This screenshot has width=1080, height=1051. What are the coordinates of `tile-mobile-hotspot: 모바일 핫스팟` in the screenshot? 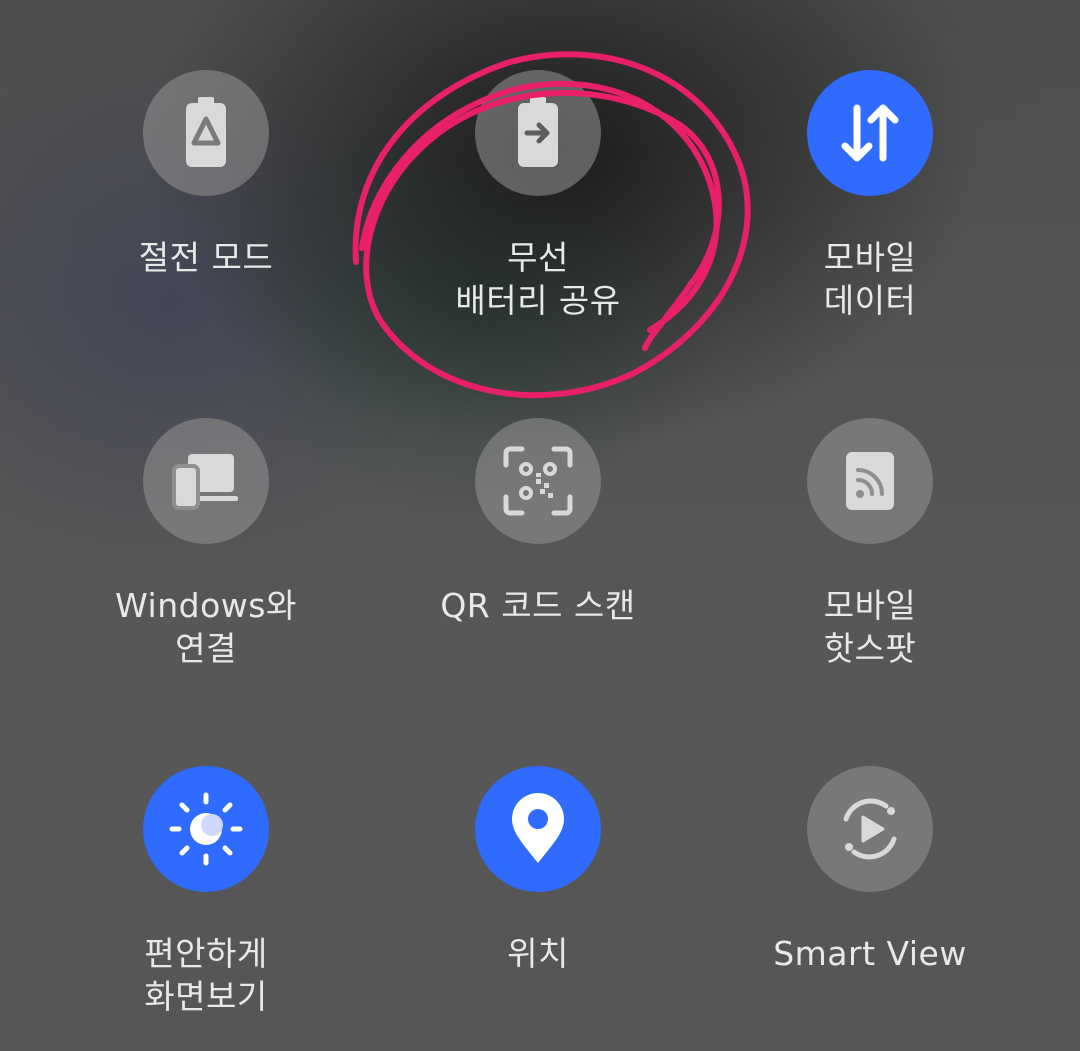 It's located at (870, 544).